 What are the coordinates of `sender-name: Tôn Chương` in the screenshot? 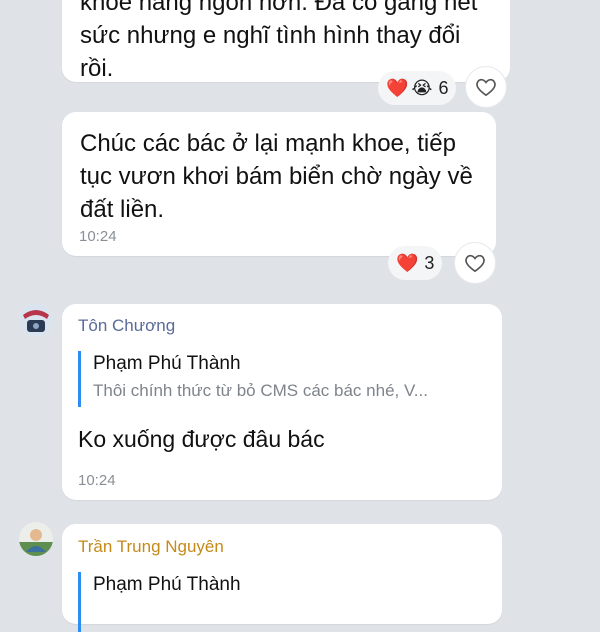 It's located at (126, 326).